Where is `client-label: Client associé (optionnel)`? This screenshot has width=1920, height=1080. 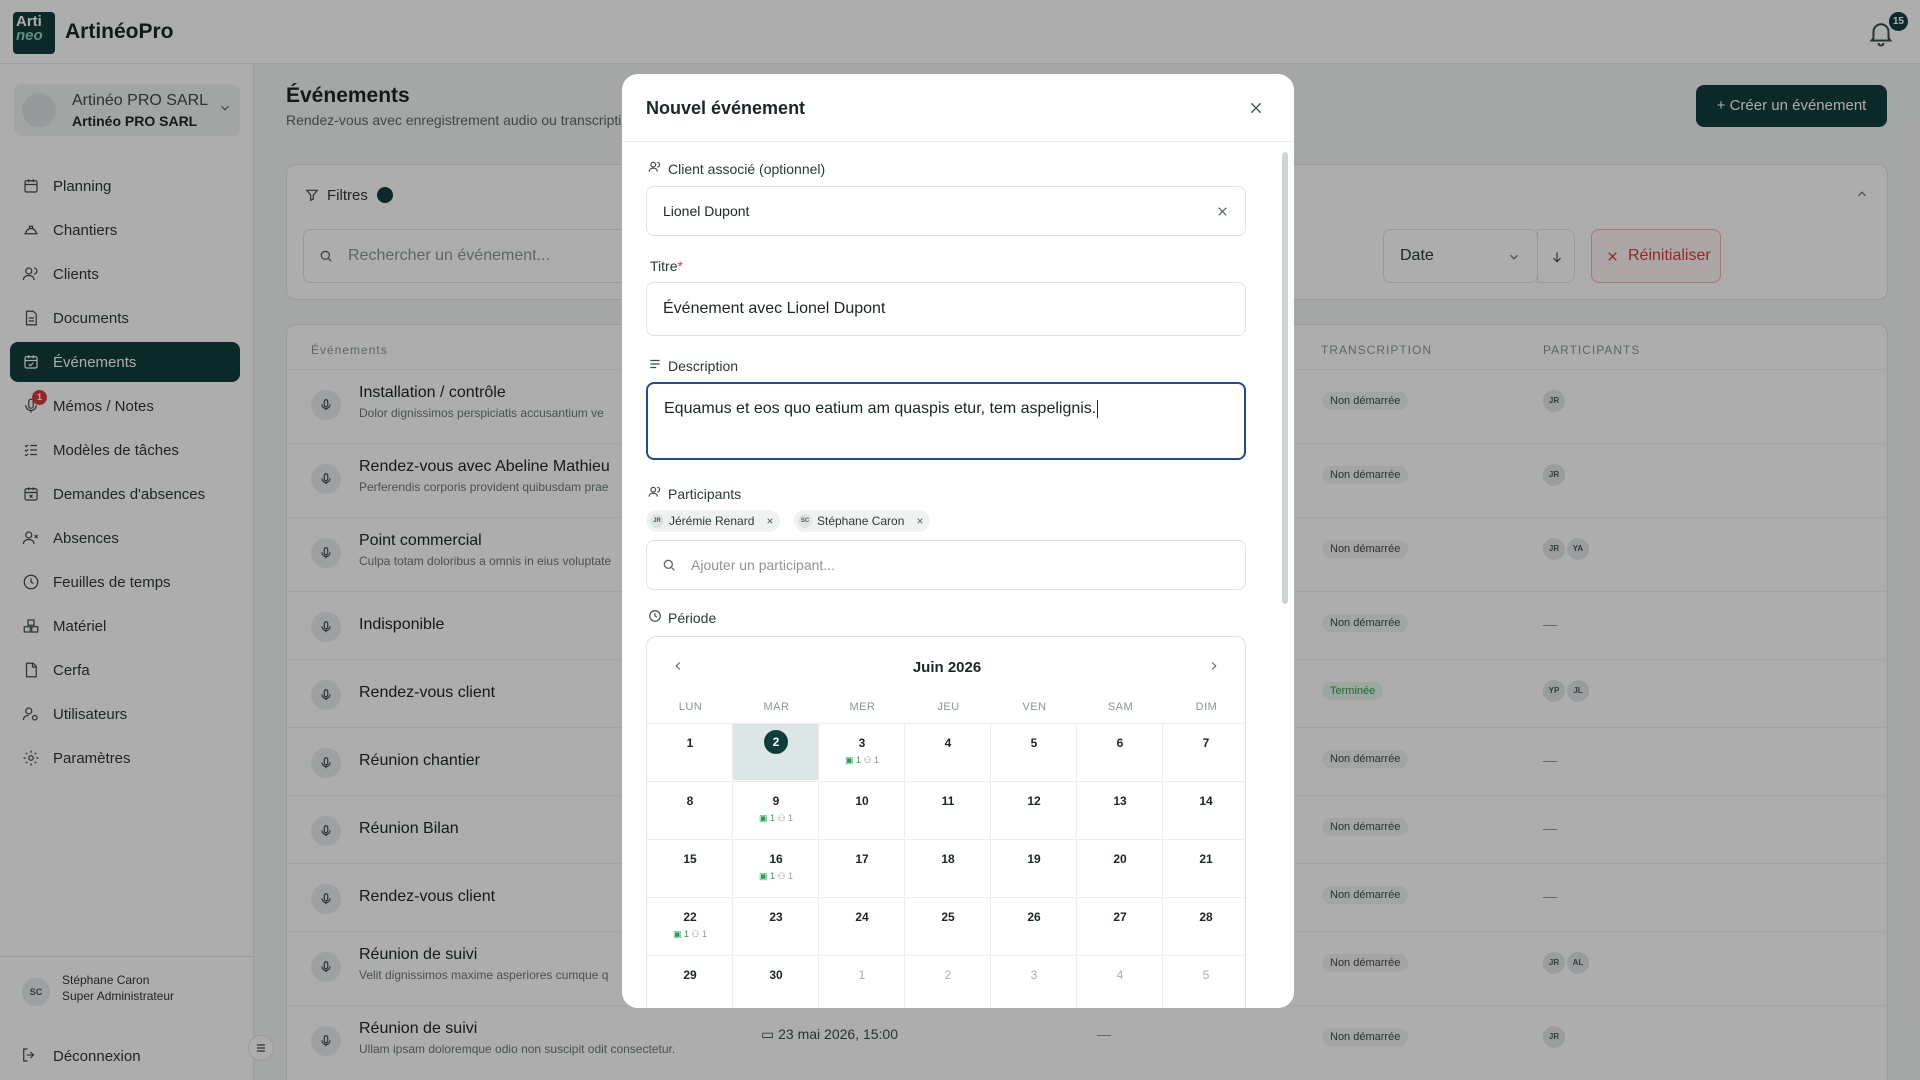
client-label: Client associé (optionnel) is located at coordinates (747, 169).